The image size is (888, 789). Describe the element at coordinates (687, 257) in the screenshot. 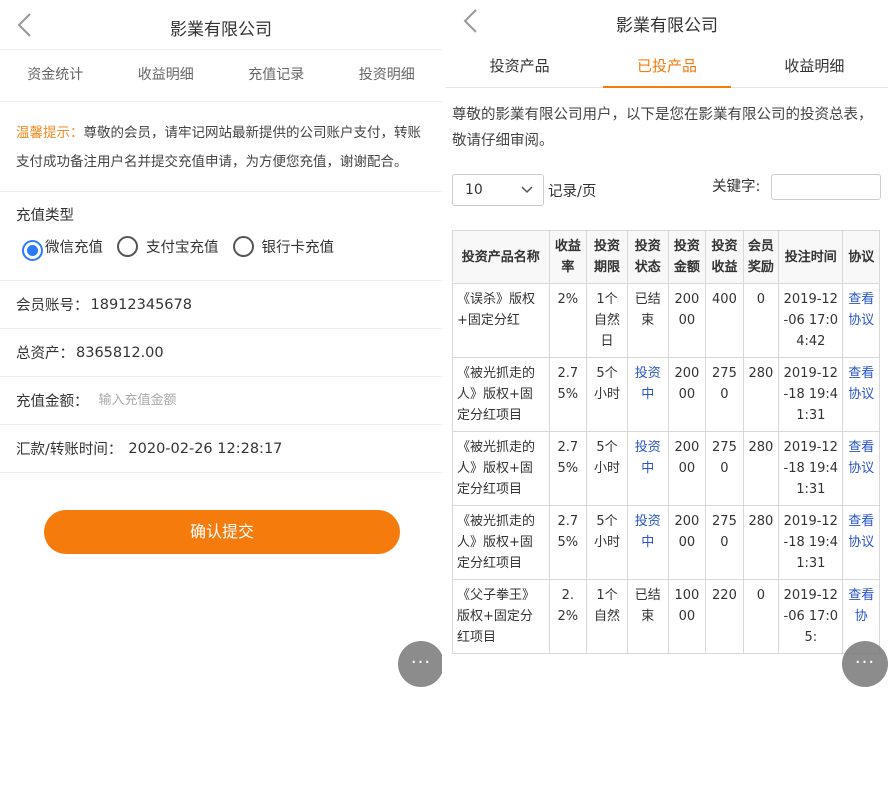

I see `col-amount: 投资金额` at that location.